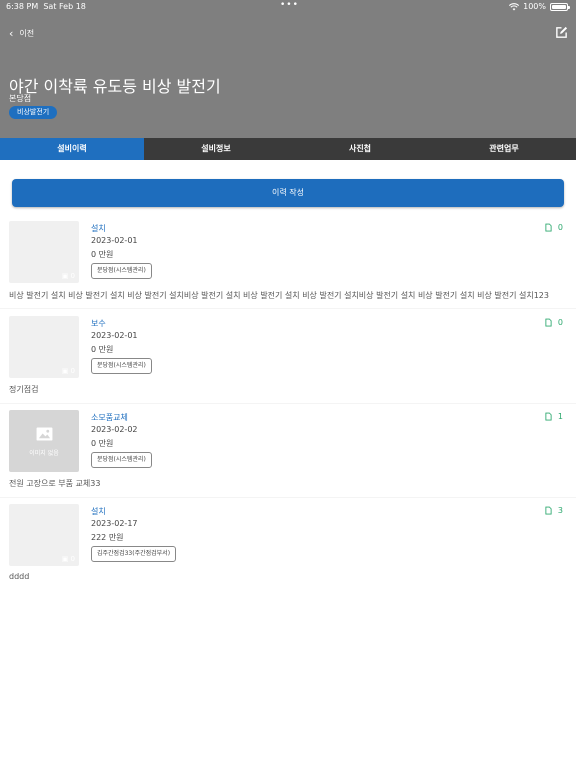 This screenshot has width=576, height=768. Describe the element at coordinates (46, 6) in the screenshot. I see `status-time: 6:38 PM Sat Feb 18` at that location.